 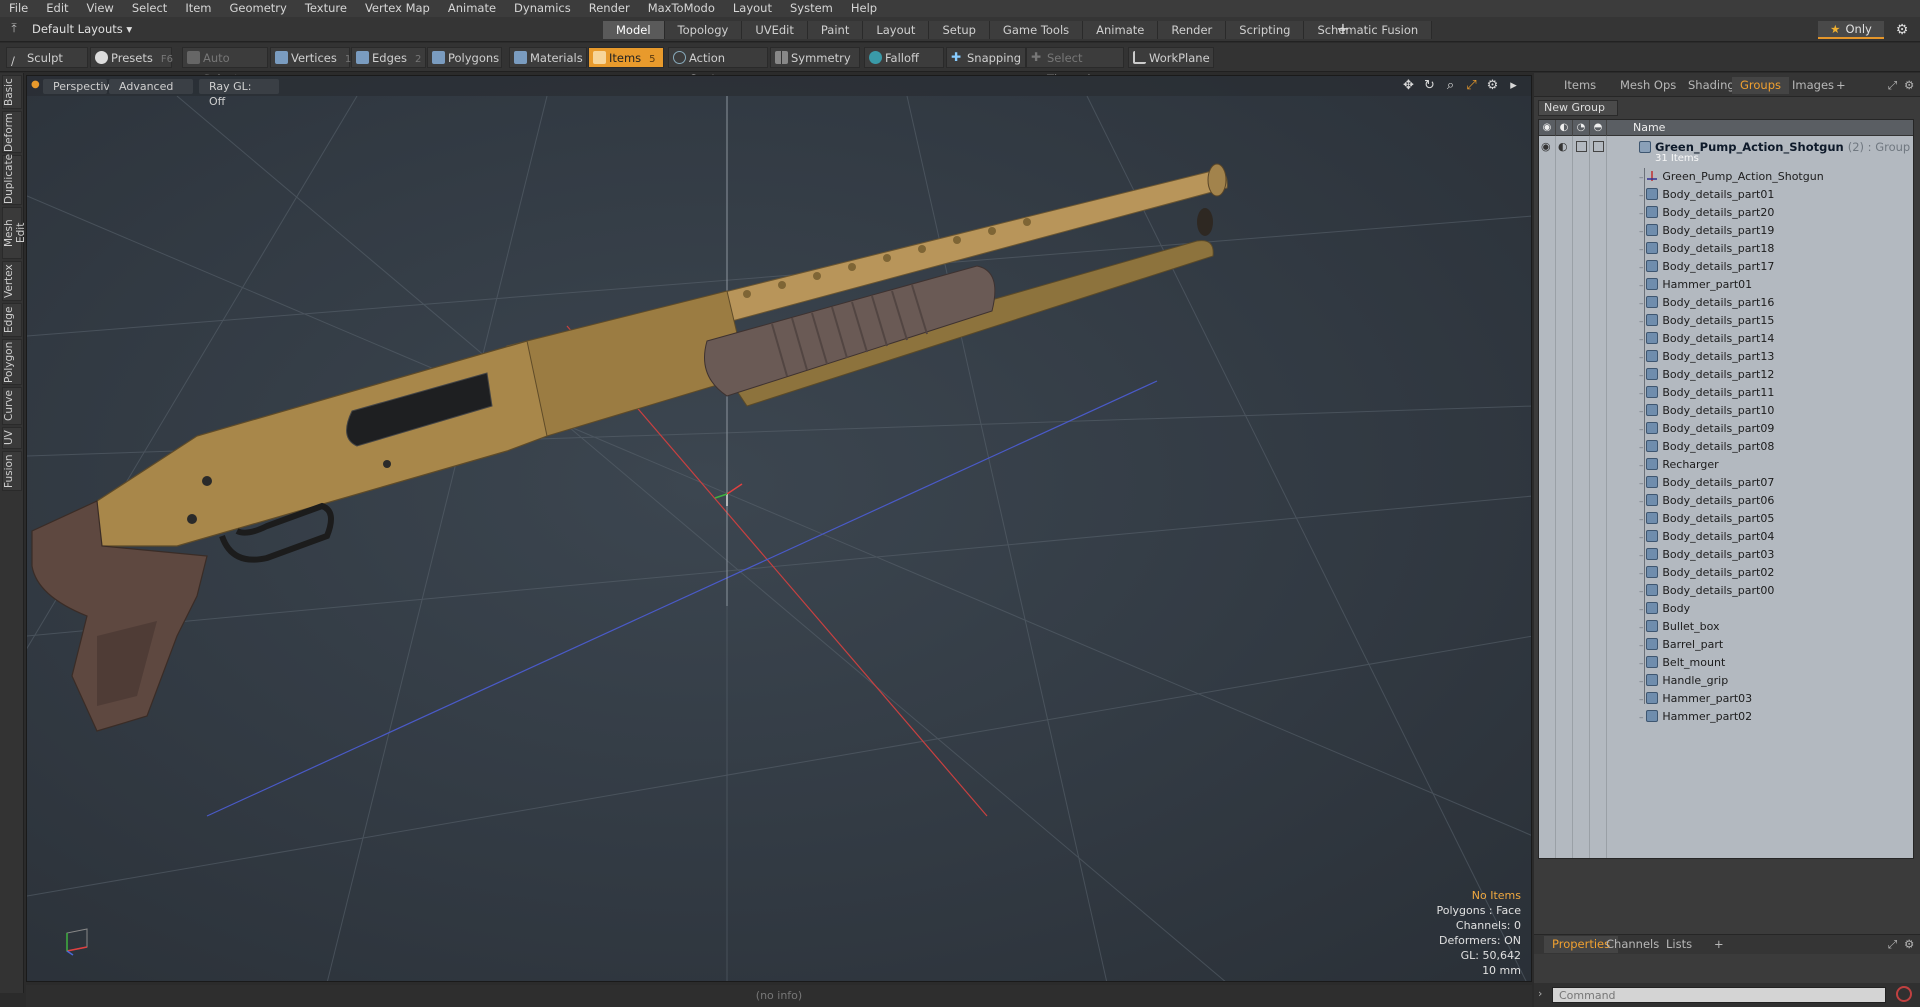 I want to click on list-item: – Body_details_part04, so click(x=1706, y=537).